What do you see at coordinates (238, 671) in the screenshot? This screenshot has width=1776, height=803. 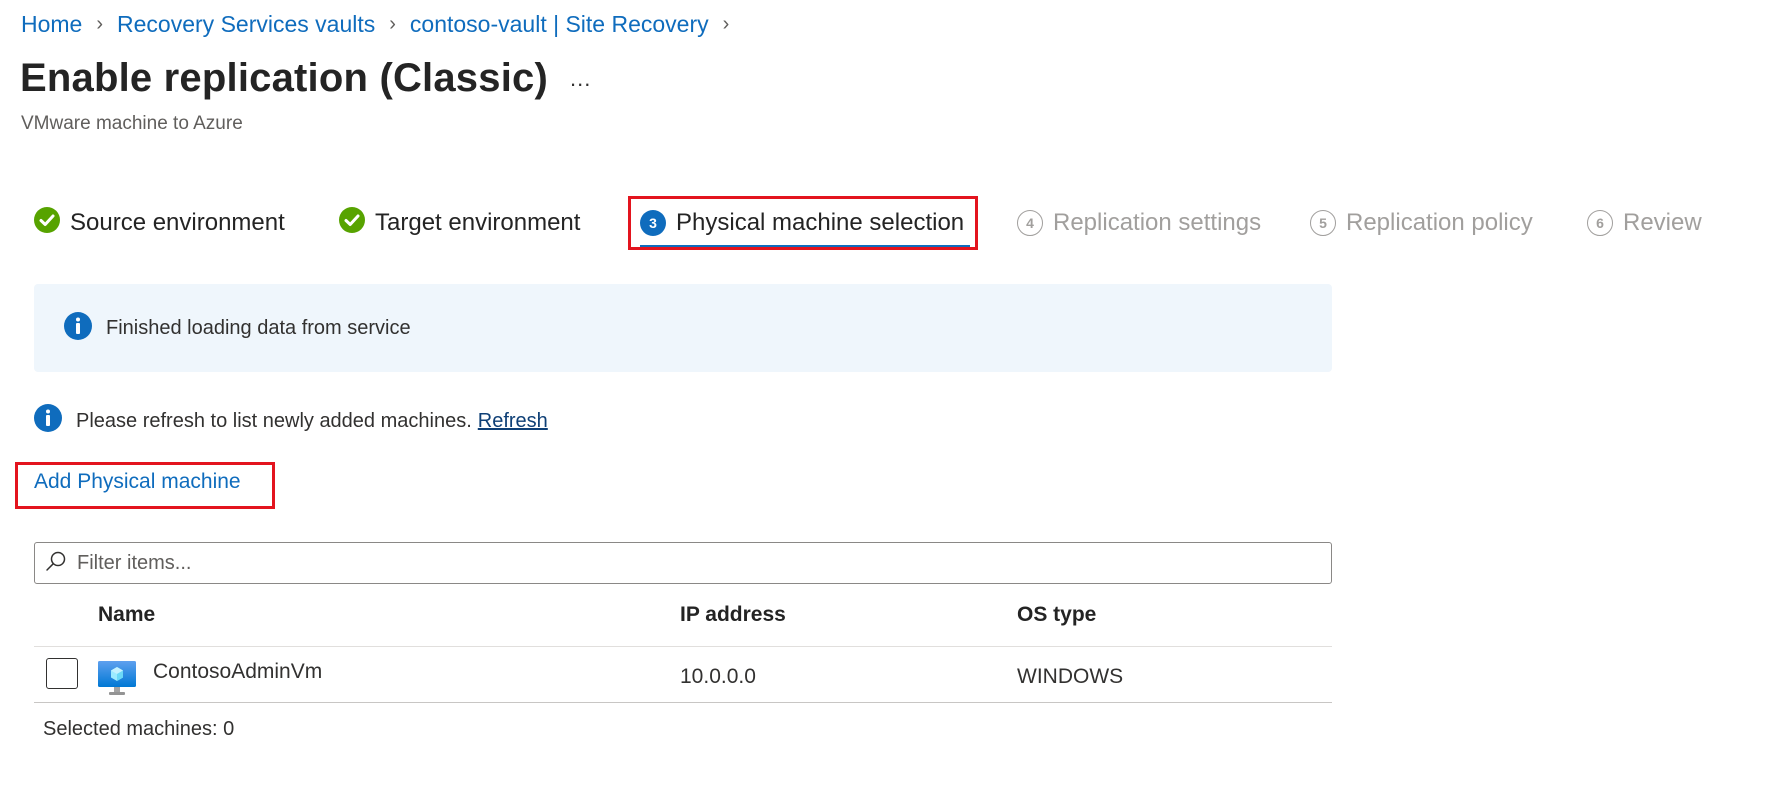 I see `machine-name: ContosoAdminVm` at bounding box center [238, 671].